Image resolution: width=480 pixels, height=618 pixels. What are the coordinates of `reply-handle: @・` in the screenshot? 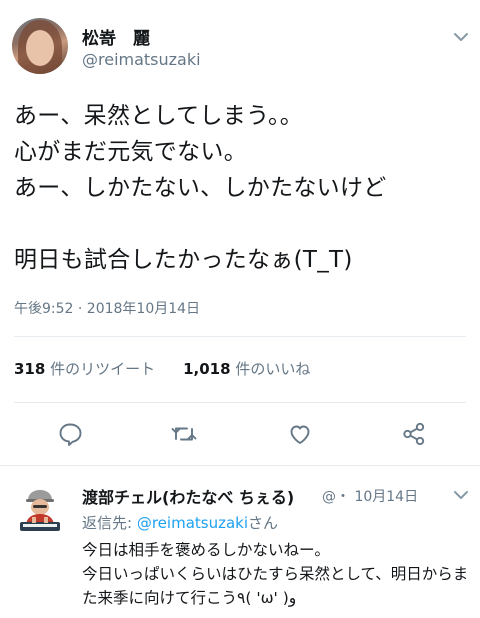 It's located at (336, 497).